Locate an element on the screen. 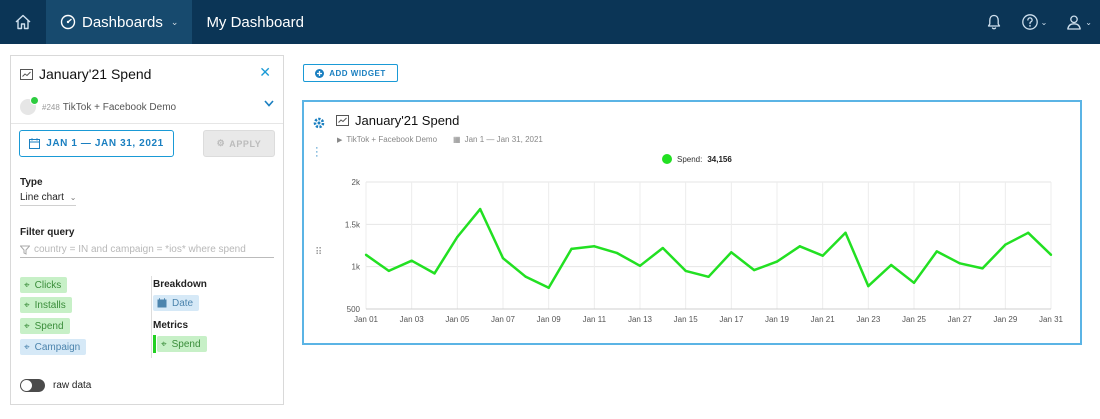  x-tick-label: Jan 05 is located at coordinates (457, 319).